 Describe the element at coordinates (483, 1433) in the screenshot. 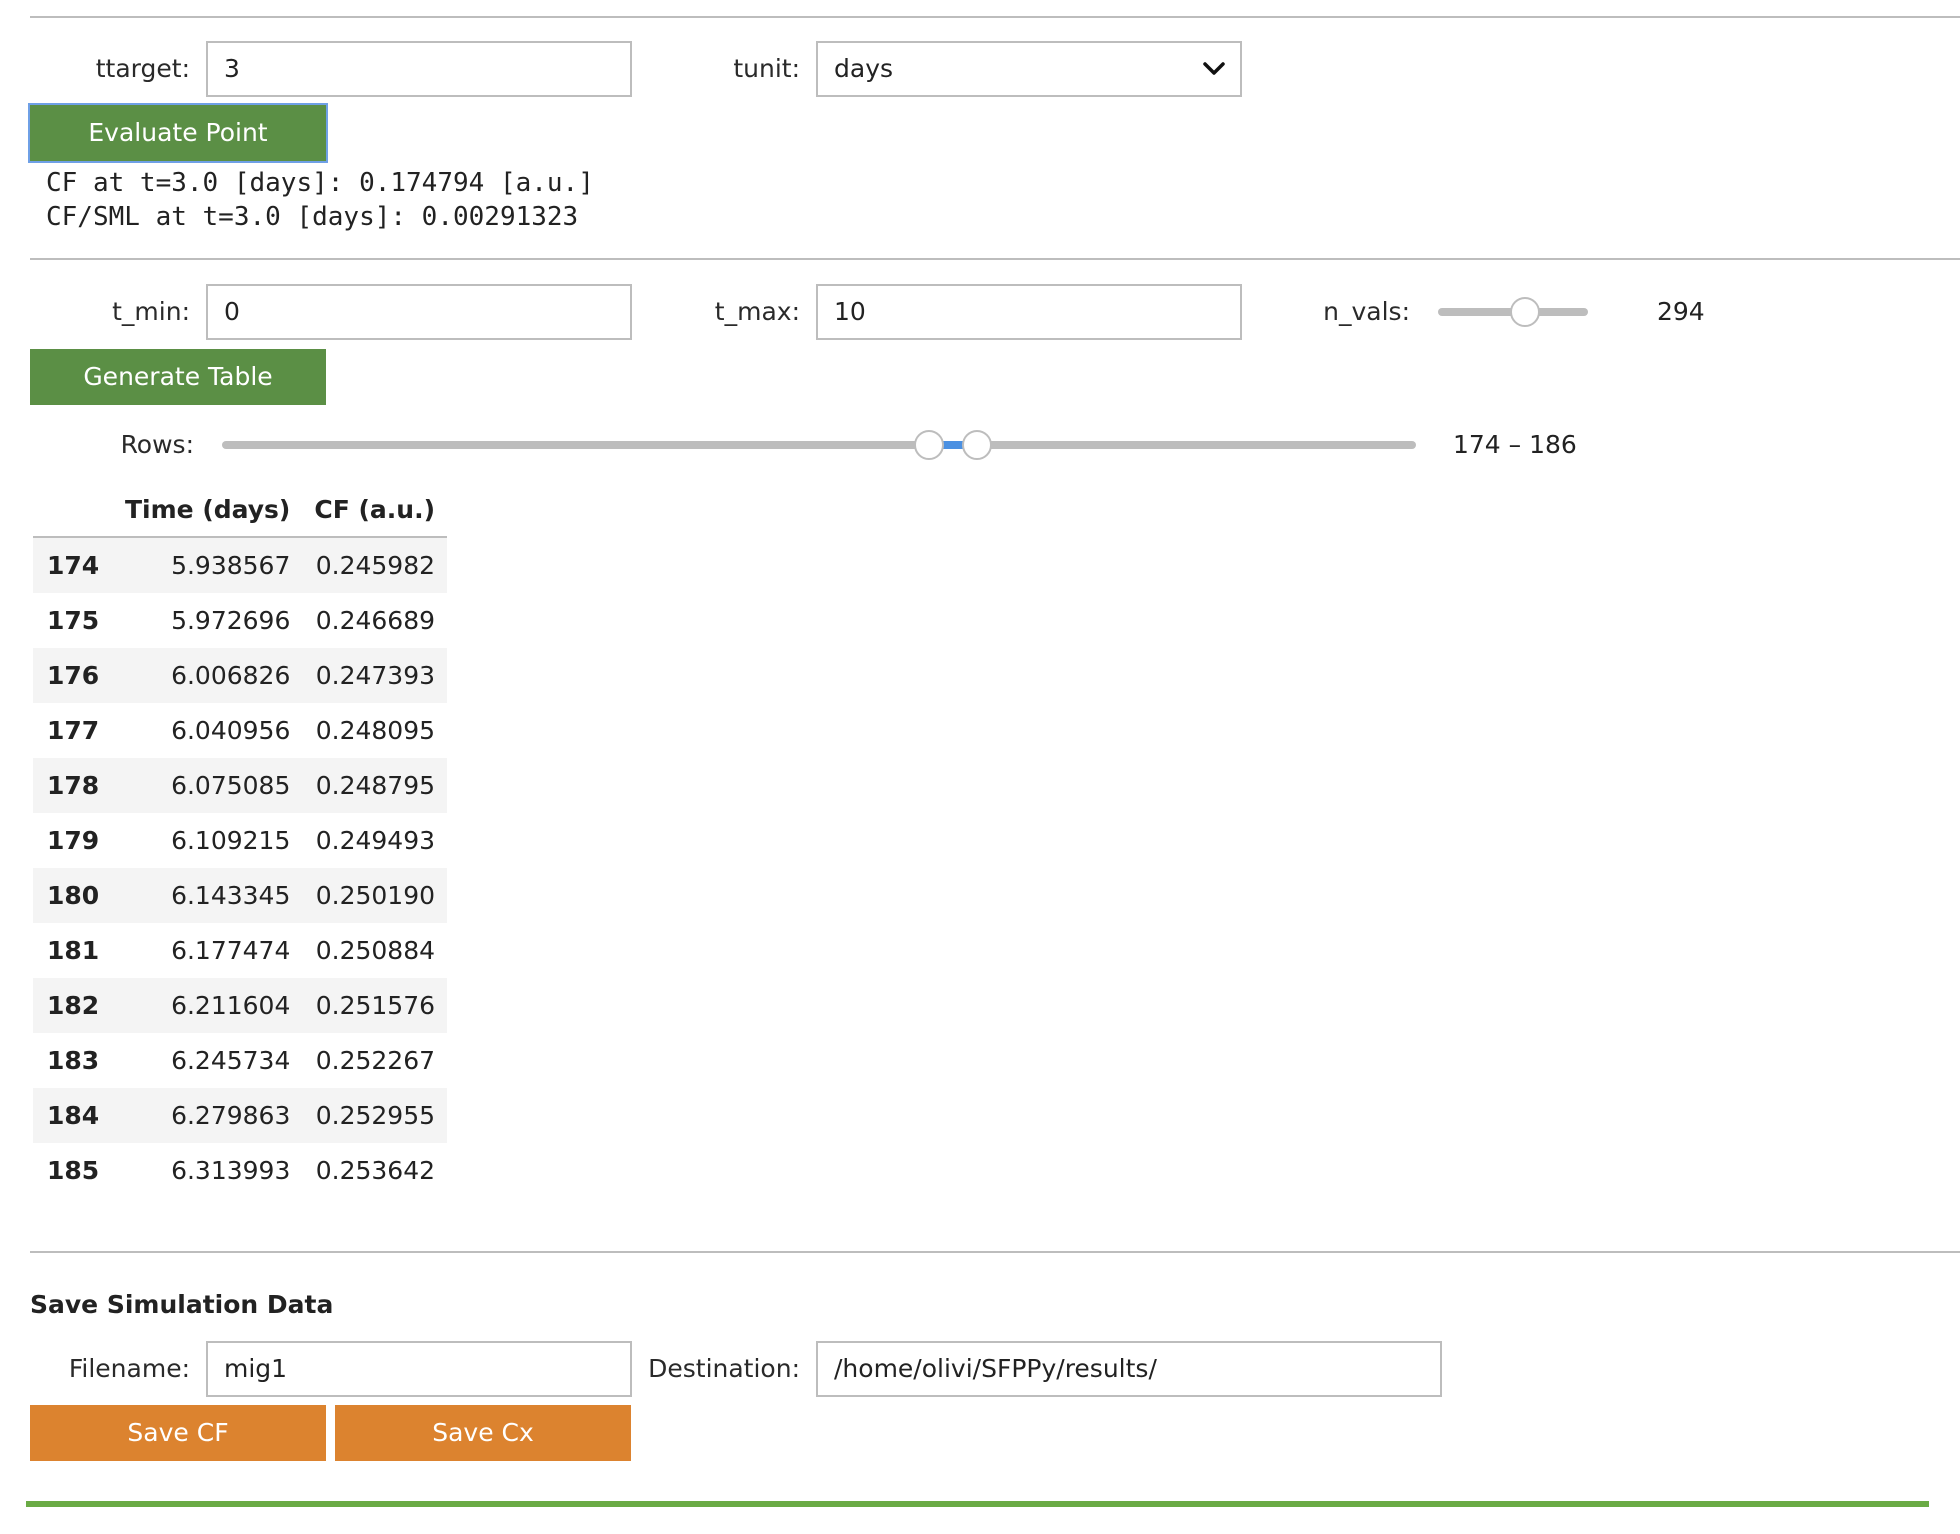

I see `save-cx-button: Save Cx` at that location.